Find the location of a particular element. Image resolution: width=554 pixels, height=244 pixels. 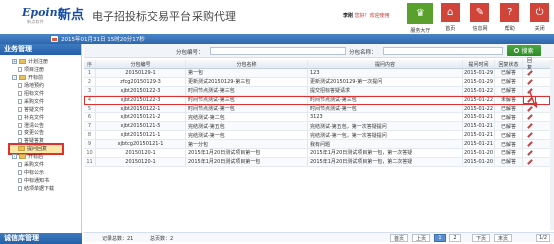

row-num: 7 is located at coordinates (90, 126).